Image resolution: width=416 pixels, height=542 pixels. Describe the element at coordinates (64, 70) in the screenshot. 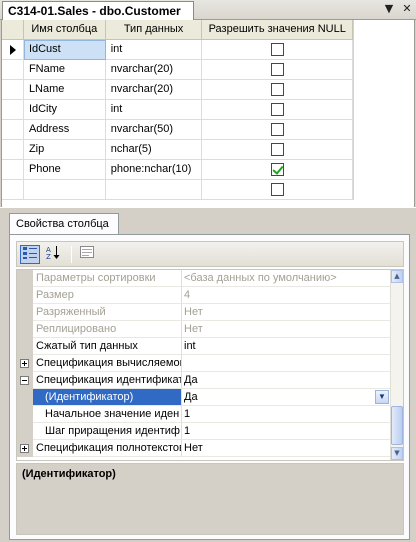

I see `column-name-cell: FName` at that location.